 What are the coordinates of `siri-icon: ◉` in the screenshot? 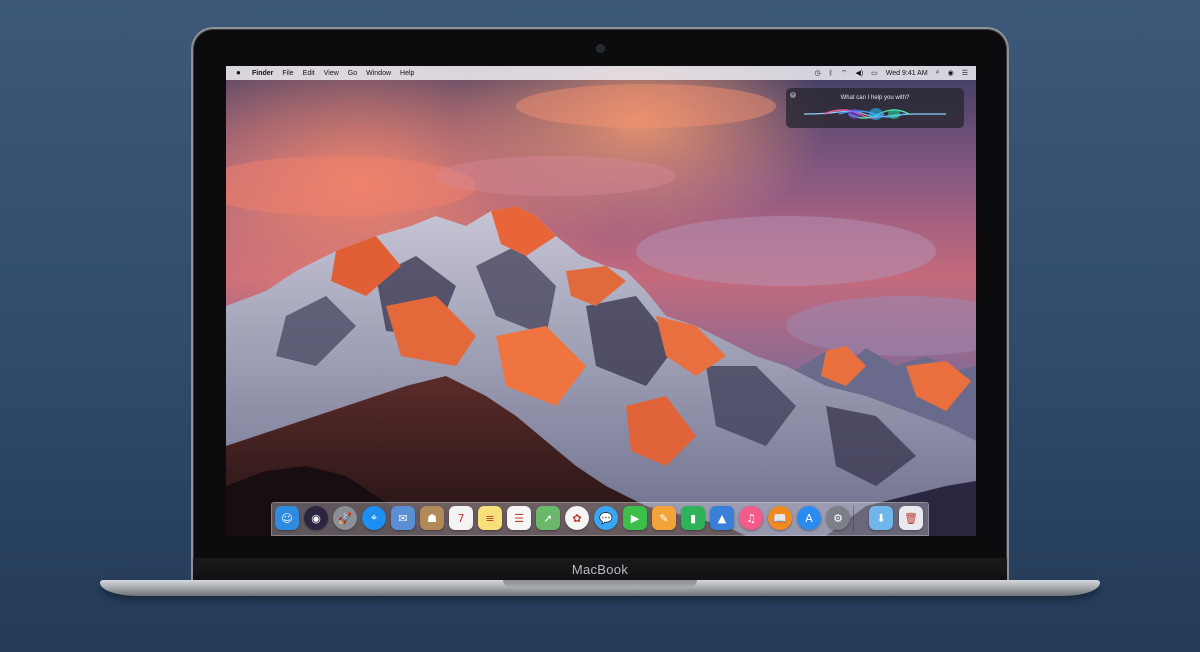 It's located at (951, 73).